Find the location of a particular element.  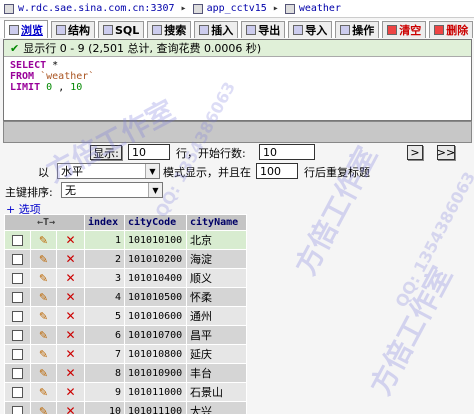

column-header-citycode: cityCode is located at coordinates (155, 222).